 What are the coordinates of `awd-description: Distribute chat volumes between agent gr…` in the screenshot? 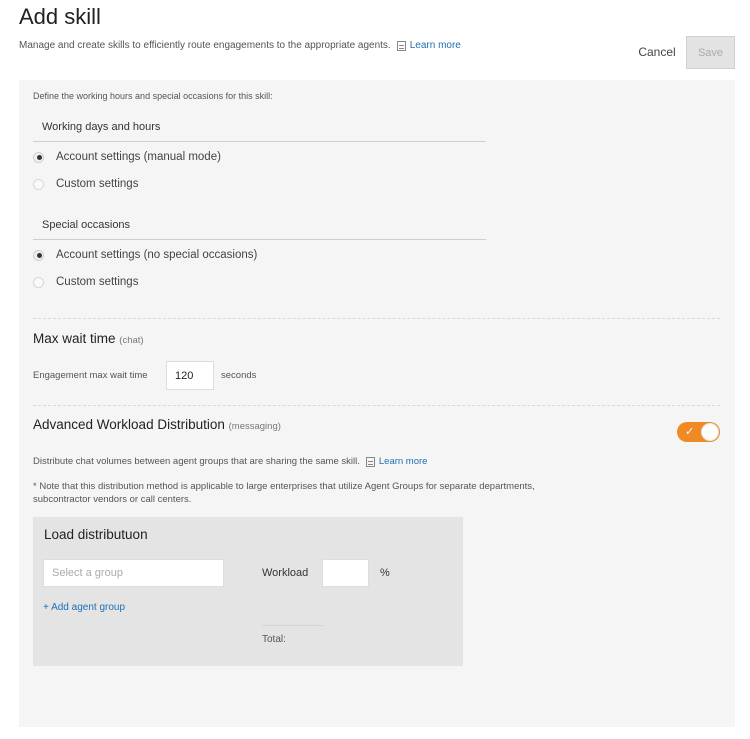 It's located at (230, 461).